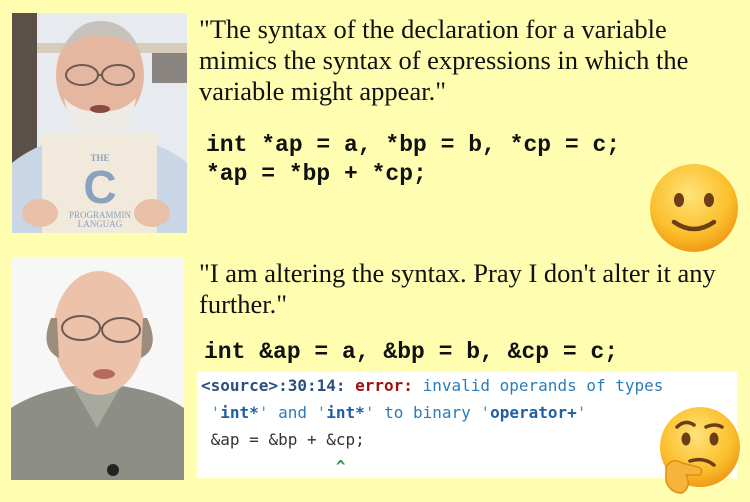 Image resolution: width=750 pixels, height=502 pixels. I want to click on book-language-label: LANGUAG, so click(100, 224).